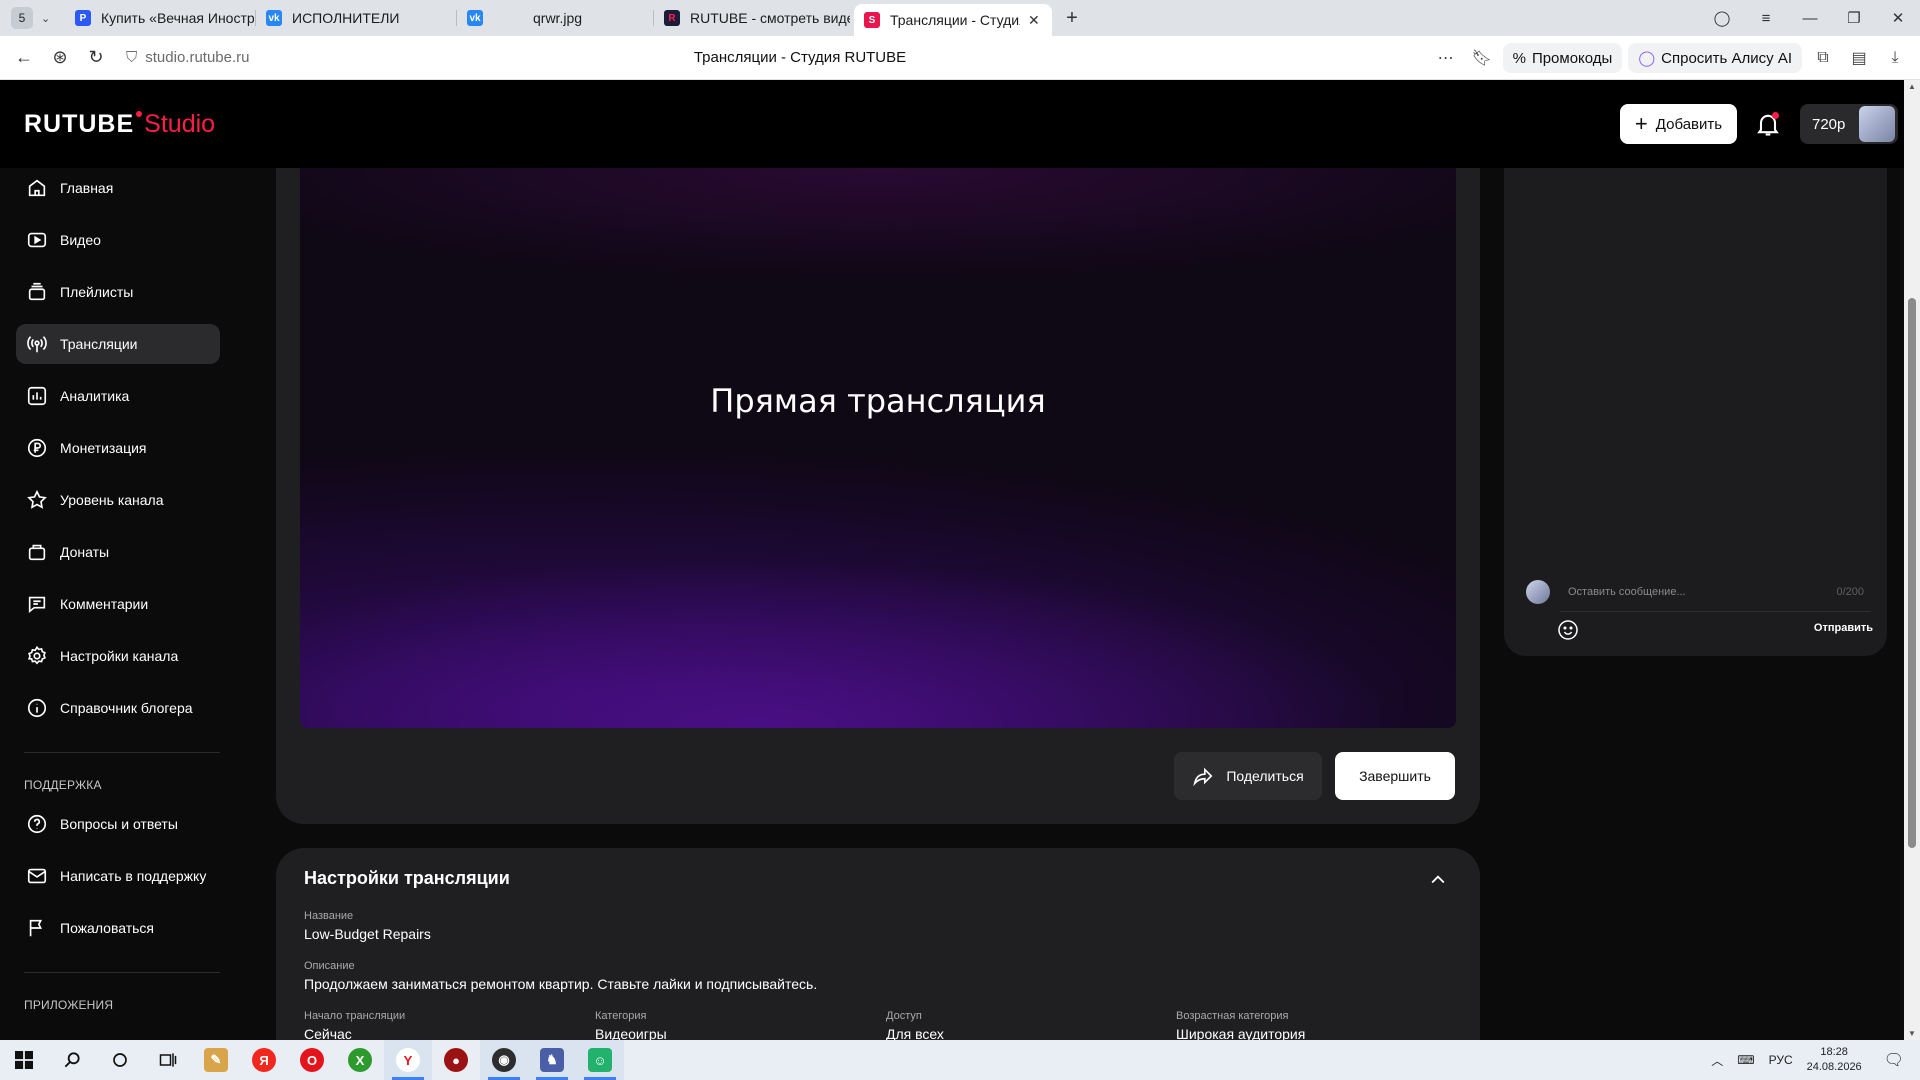 The width and height of the screenshot is (1920, 1080). I want to click on sidebar-item-channel-level: Уровень канала, so click(118, 500).